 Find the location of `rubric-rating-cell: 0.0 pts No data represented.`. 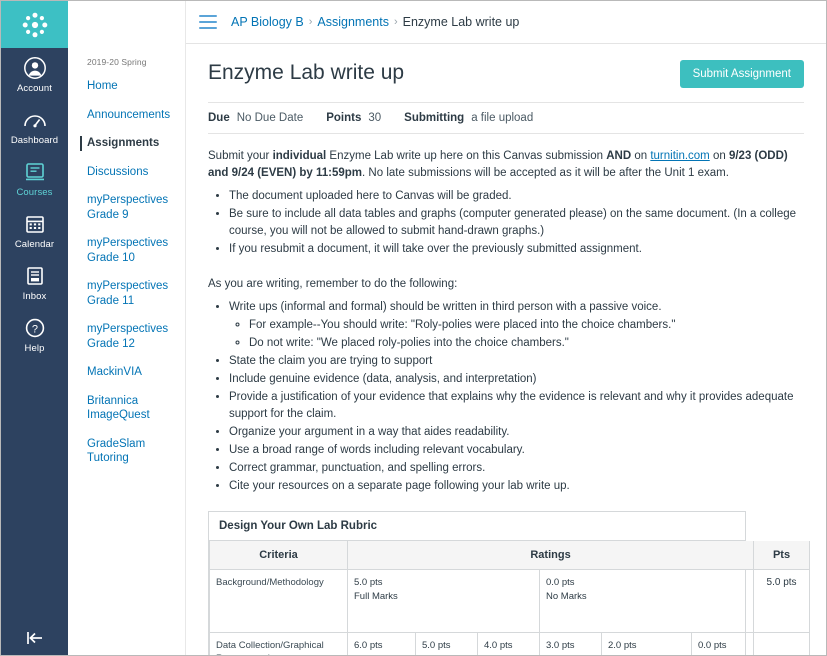

rubric-rating-cell: 0.0 pts No data represented. is located at coordinates (722, 644).